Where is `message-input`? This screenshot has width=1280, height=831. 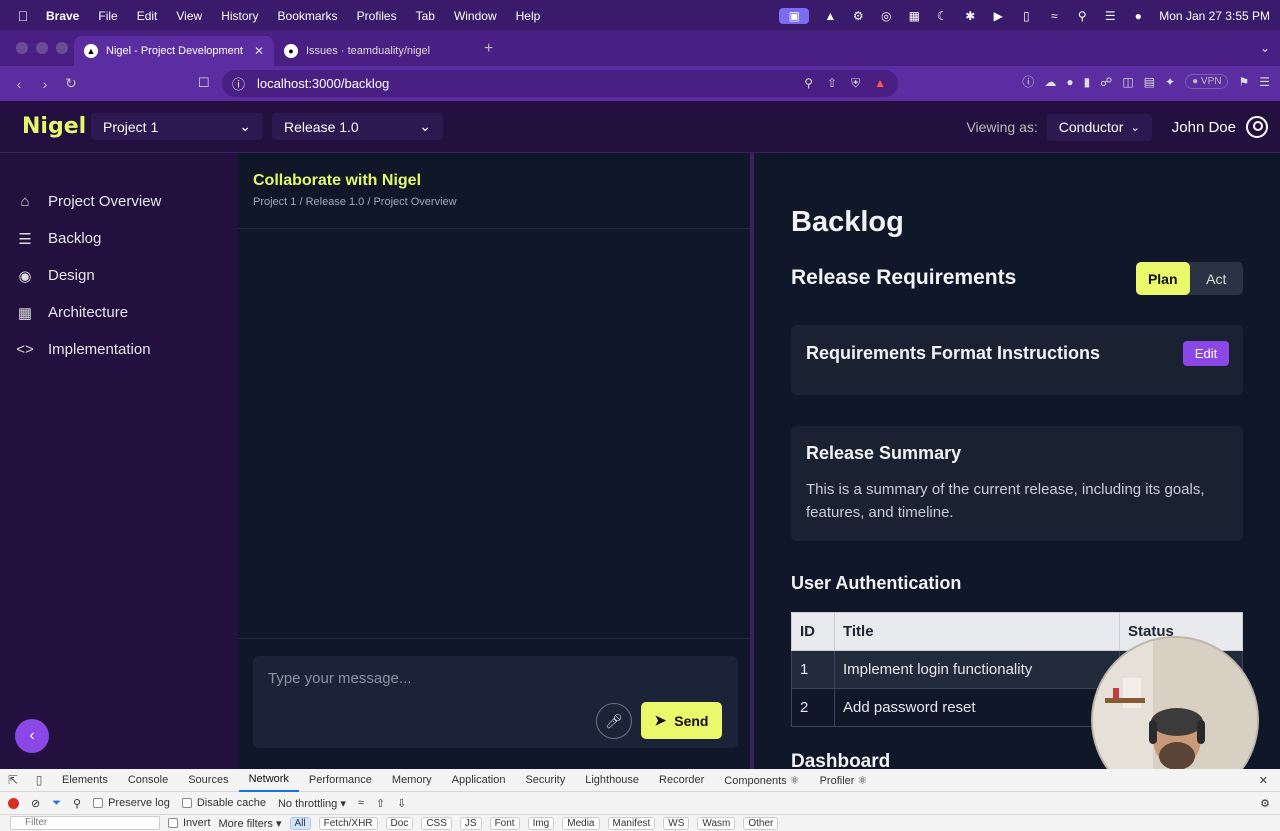
message-input is located at coordinates (418, 678).